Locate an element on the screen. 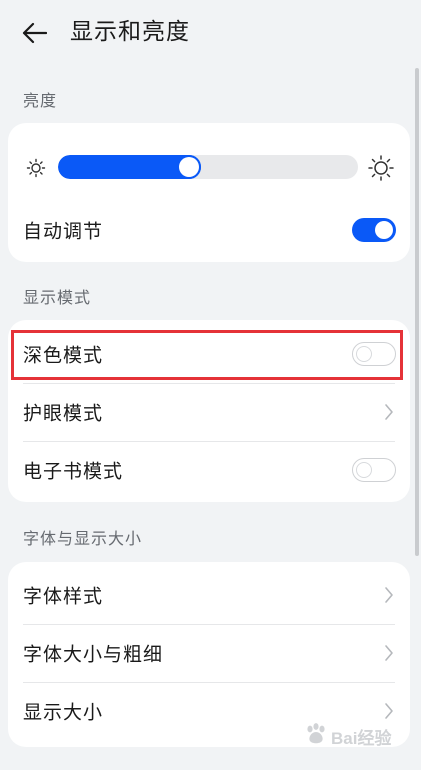  arrow-left-icon is located at coordinates (34, 33).